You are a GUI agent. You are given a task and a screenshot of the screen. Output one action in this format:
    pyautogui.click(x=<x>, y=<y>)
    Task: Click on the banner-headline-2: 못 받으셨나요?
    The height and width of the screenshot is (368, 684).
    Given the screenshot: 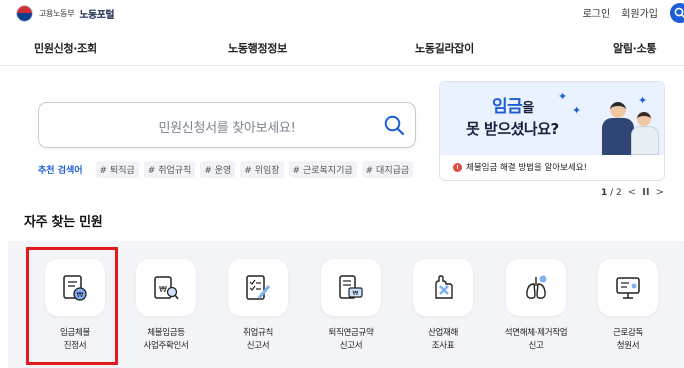 What is the action you would take?
    pyautogui.click(x=512, y=129)
    